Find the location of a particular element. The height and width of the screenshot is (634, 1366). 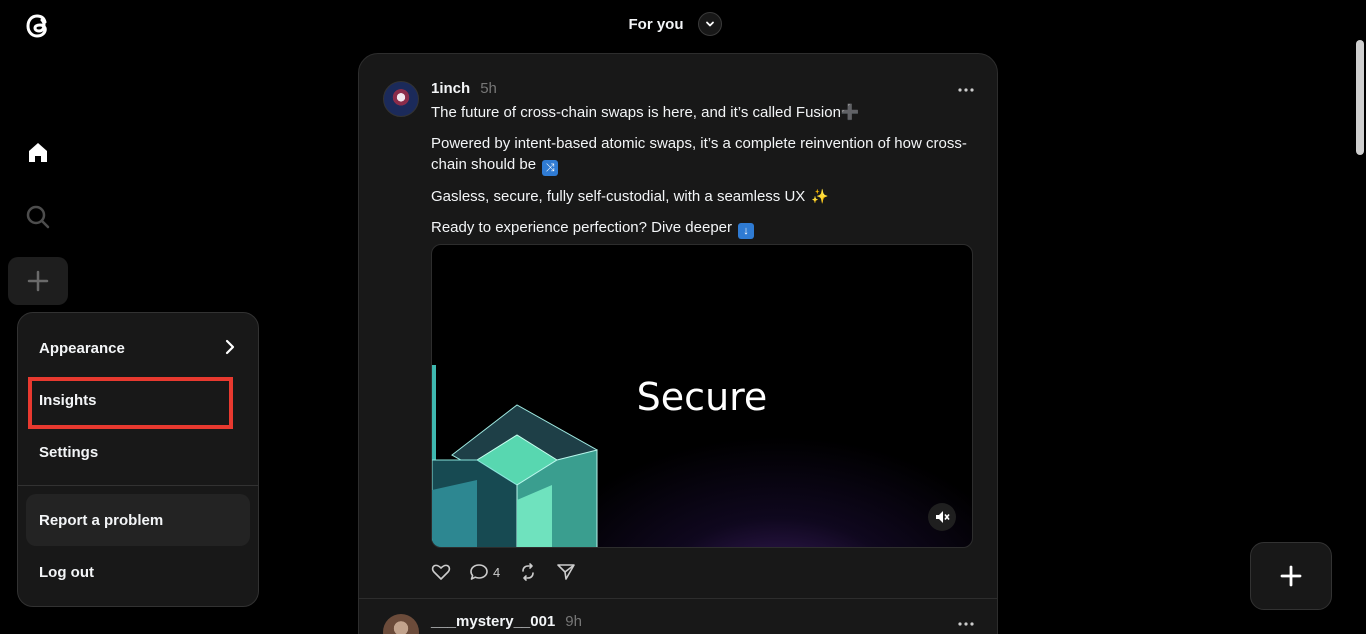

repost-button is located at coordinates (528, 572).